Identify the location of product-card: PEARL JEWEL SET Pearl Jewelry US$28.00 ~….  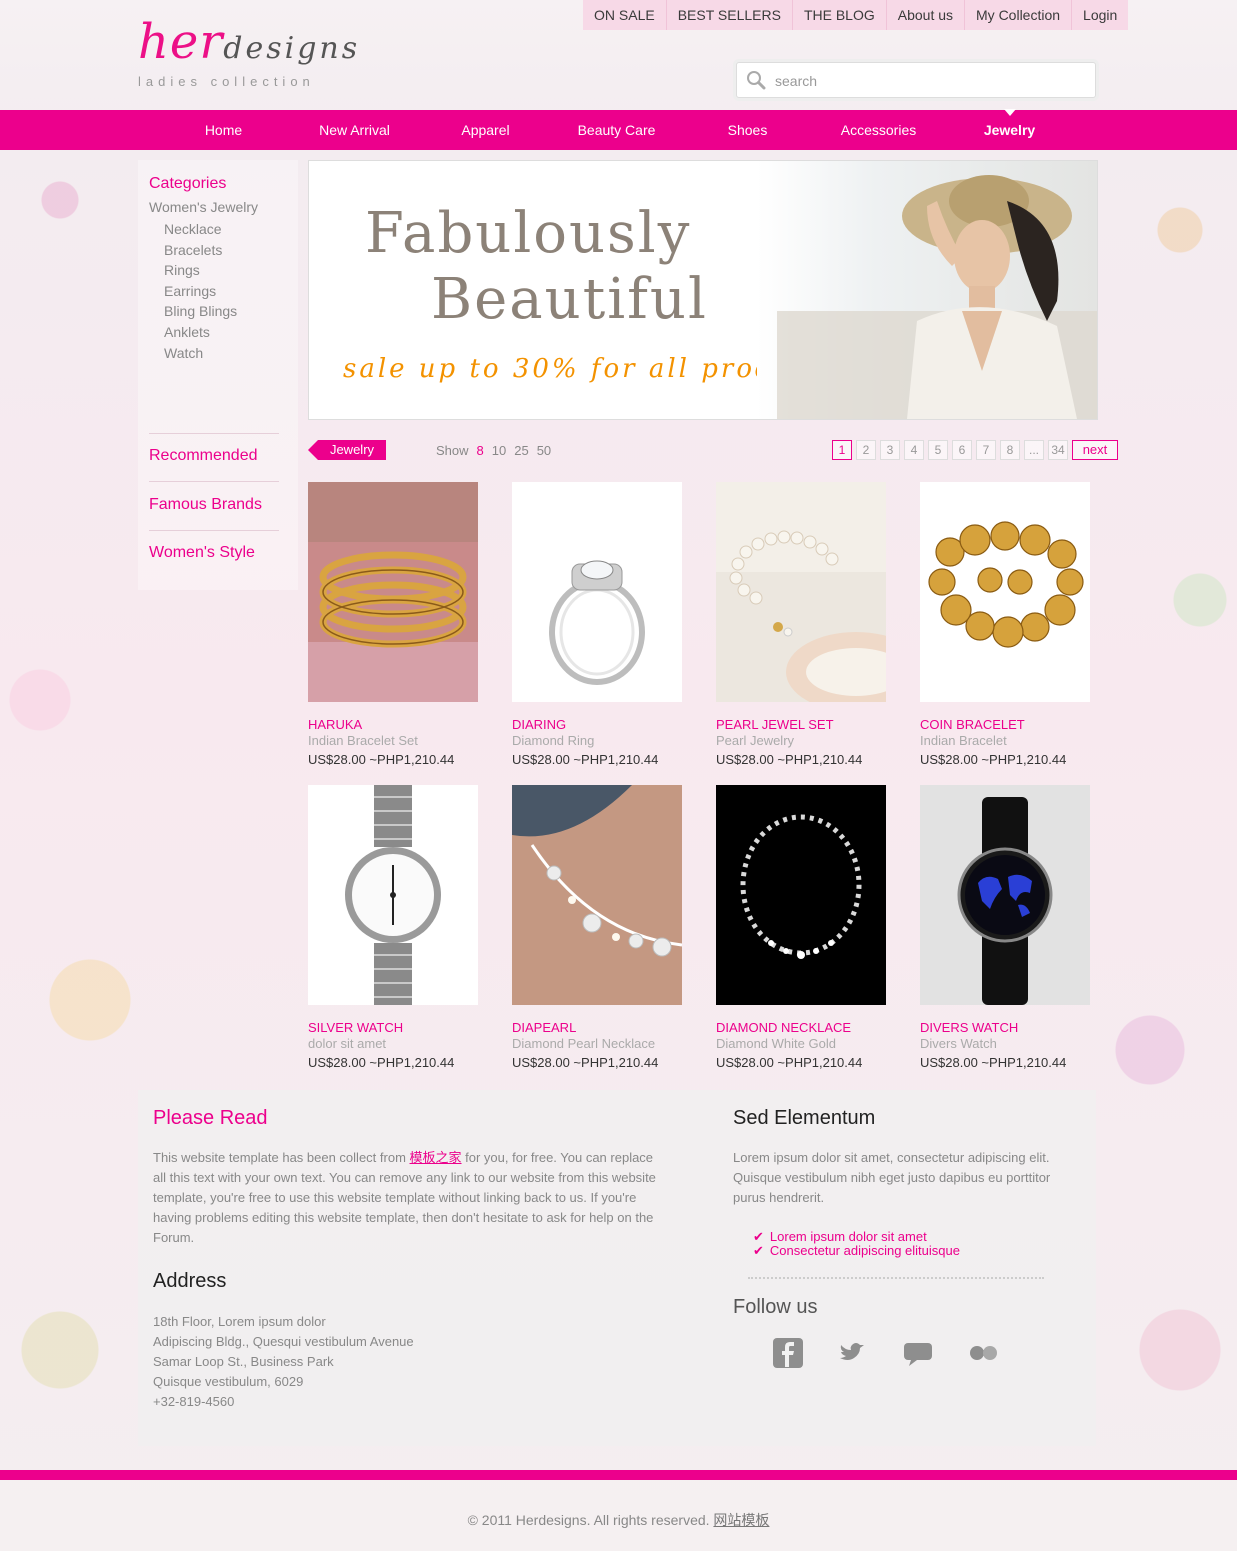
(821, 624).